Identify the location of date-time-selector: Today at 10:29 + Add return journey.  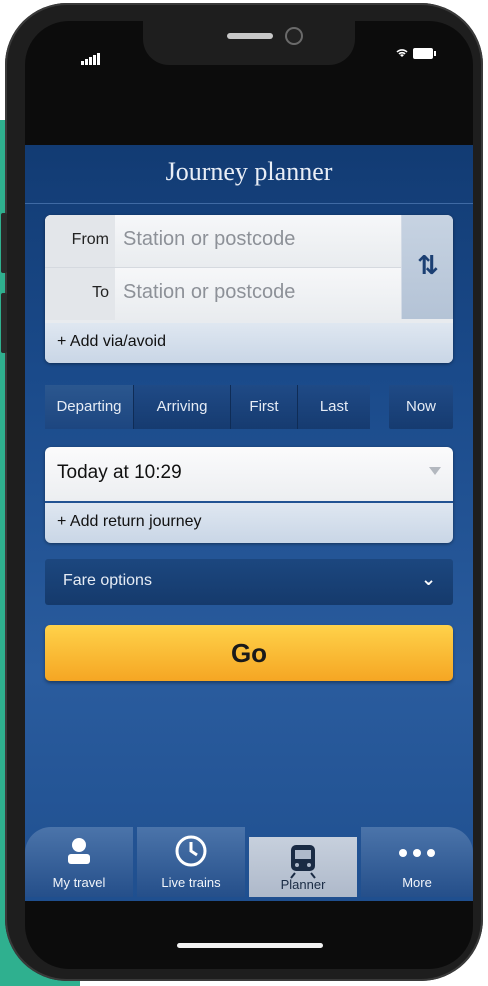
(249, 495).